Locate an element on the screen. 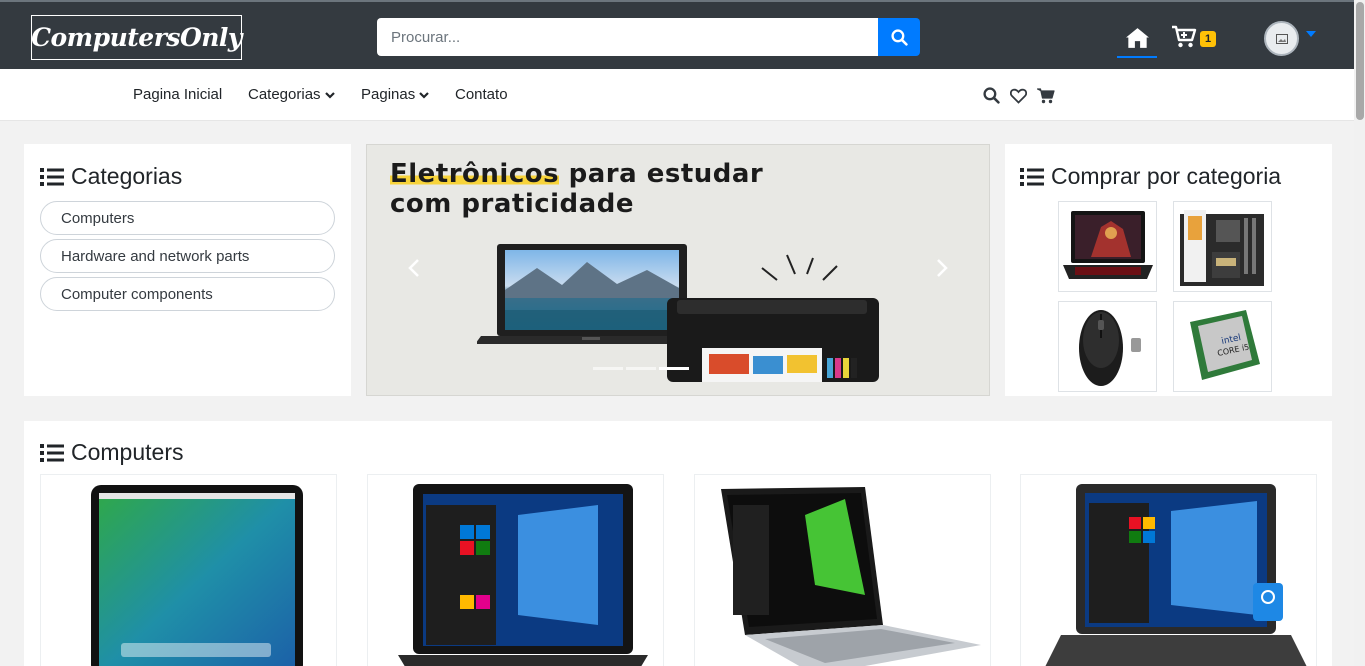 This screenshot has height=666, width=1365. top-header: ComputersOnly 1 is located at coordinates (677, 34).